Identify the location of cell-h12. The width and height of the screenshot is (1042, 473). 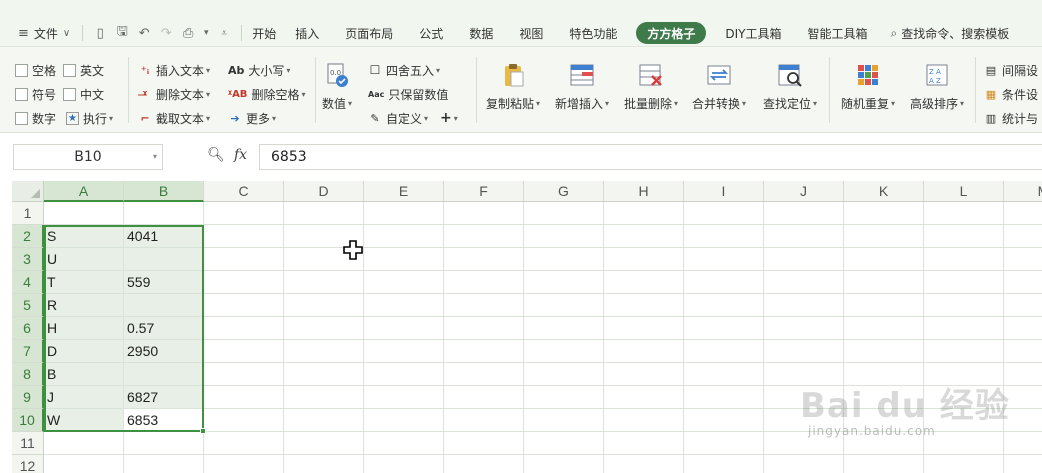
(644, 464).